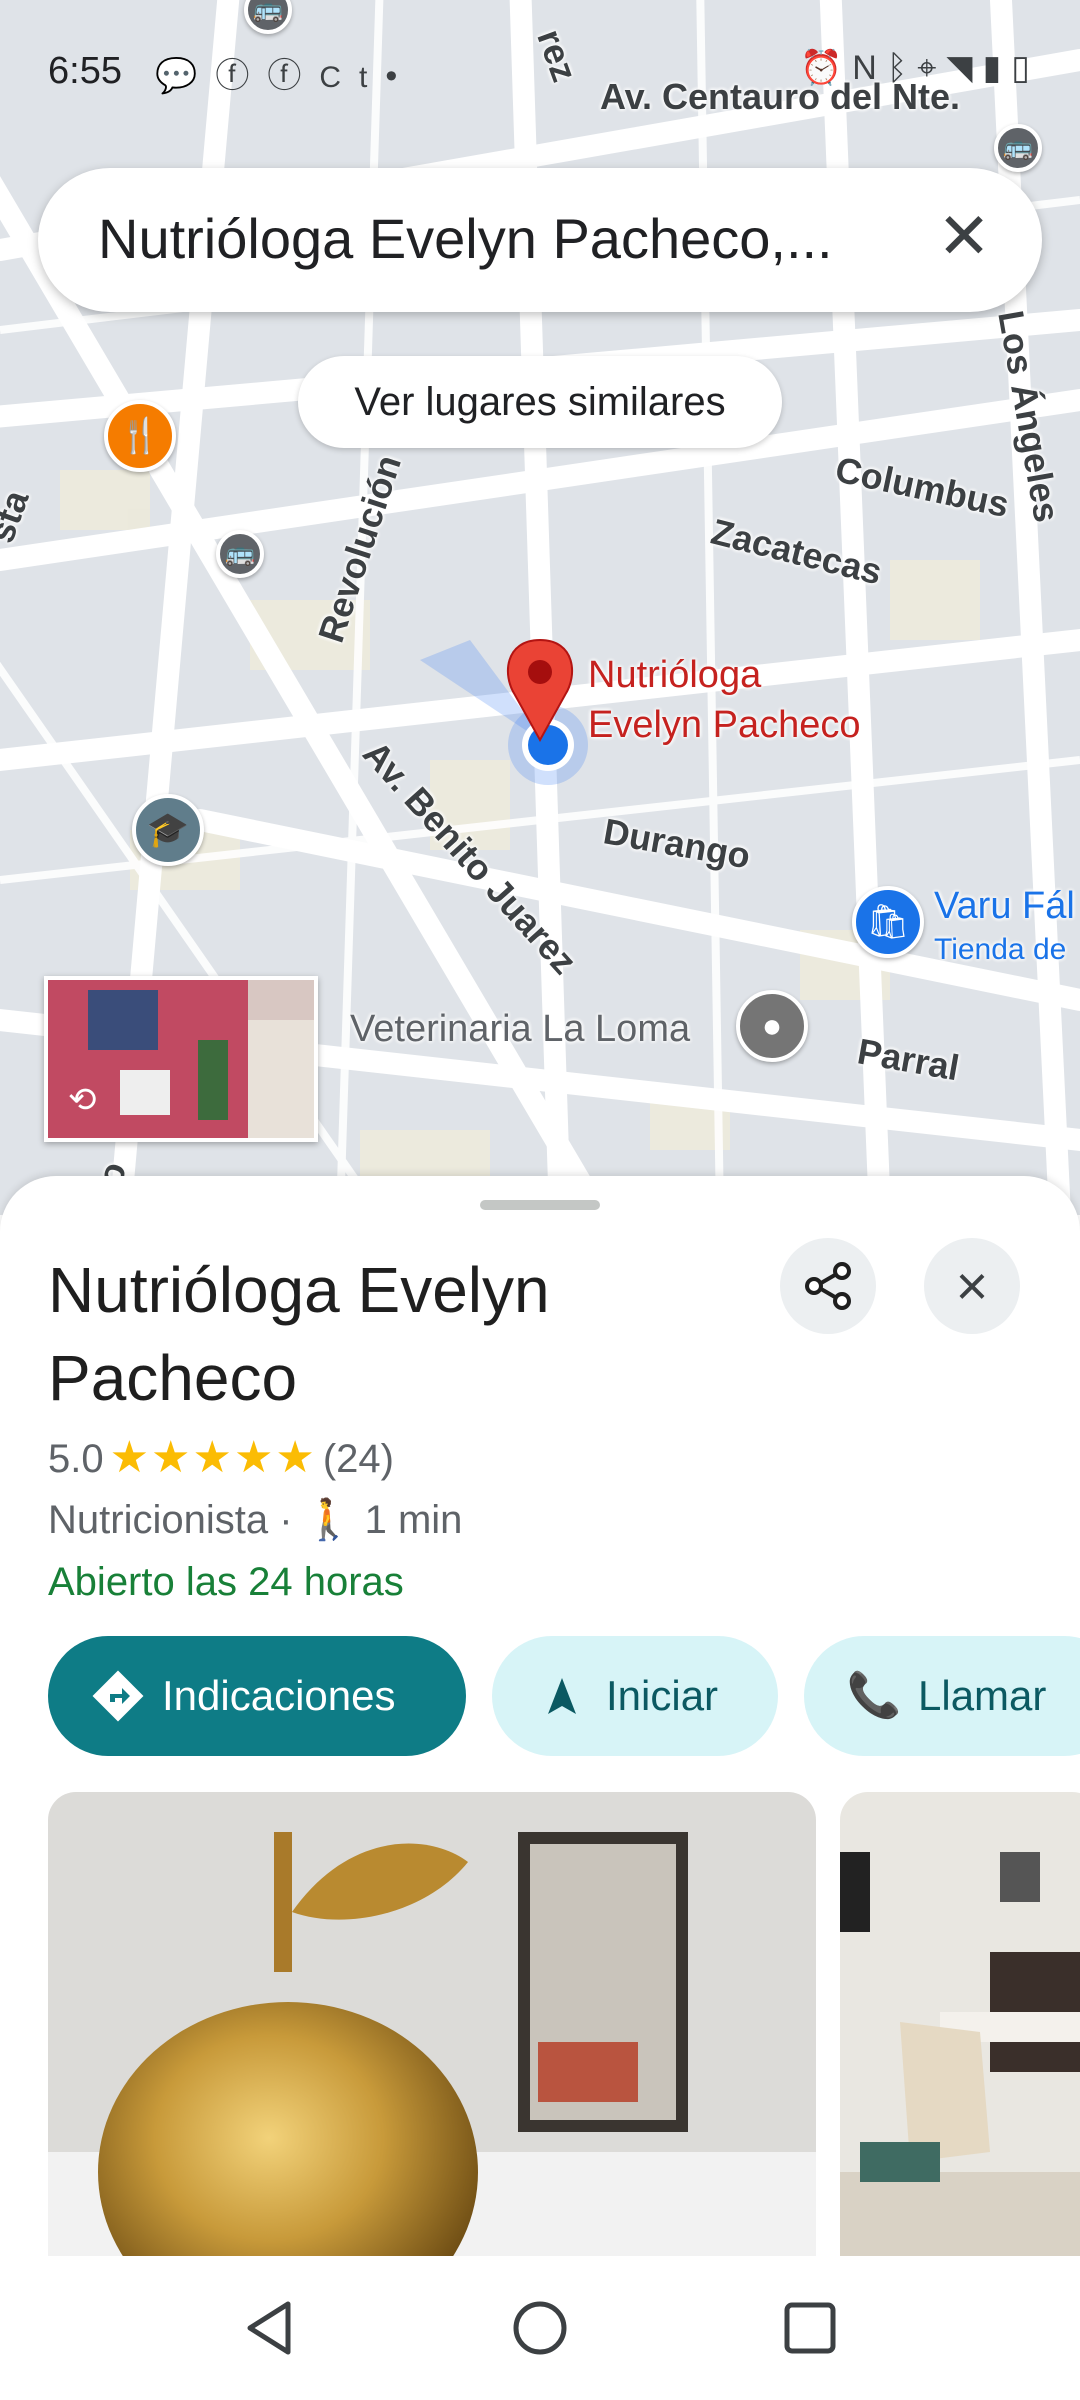 The height and width of the screenshot is (2400, 1080). What do you see at coordinates (724, 725) in the screenshot?
I see `pin-label-line: Evelyn Pacheco` at bounding box center [724, 725].